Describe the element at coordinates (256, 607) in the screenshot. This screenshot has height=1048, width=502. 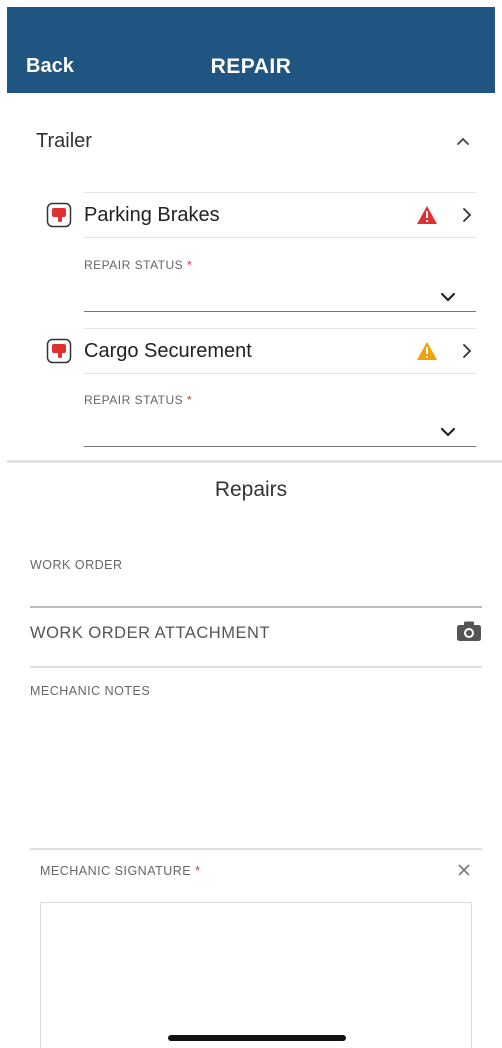
I see `work-order-input` at that location.